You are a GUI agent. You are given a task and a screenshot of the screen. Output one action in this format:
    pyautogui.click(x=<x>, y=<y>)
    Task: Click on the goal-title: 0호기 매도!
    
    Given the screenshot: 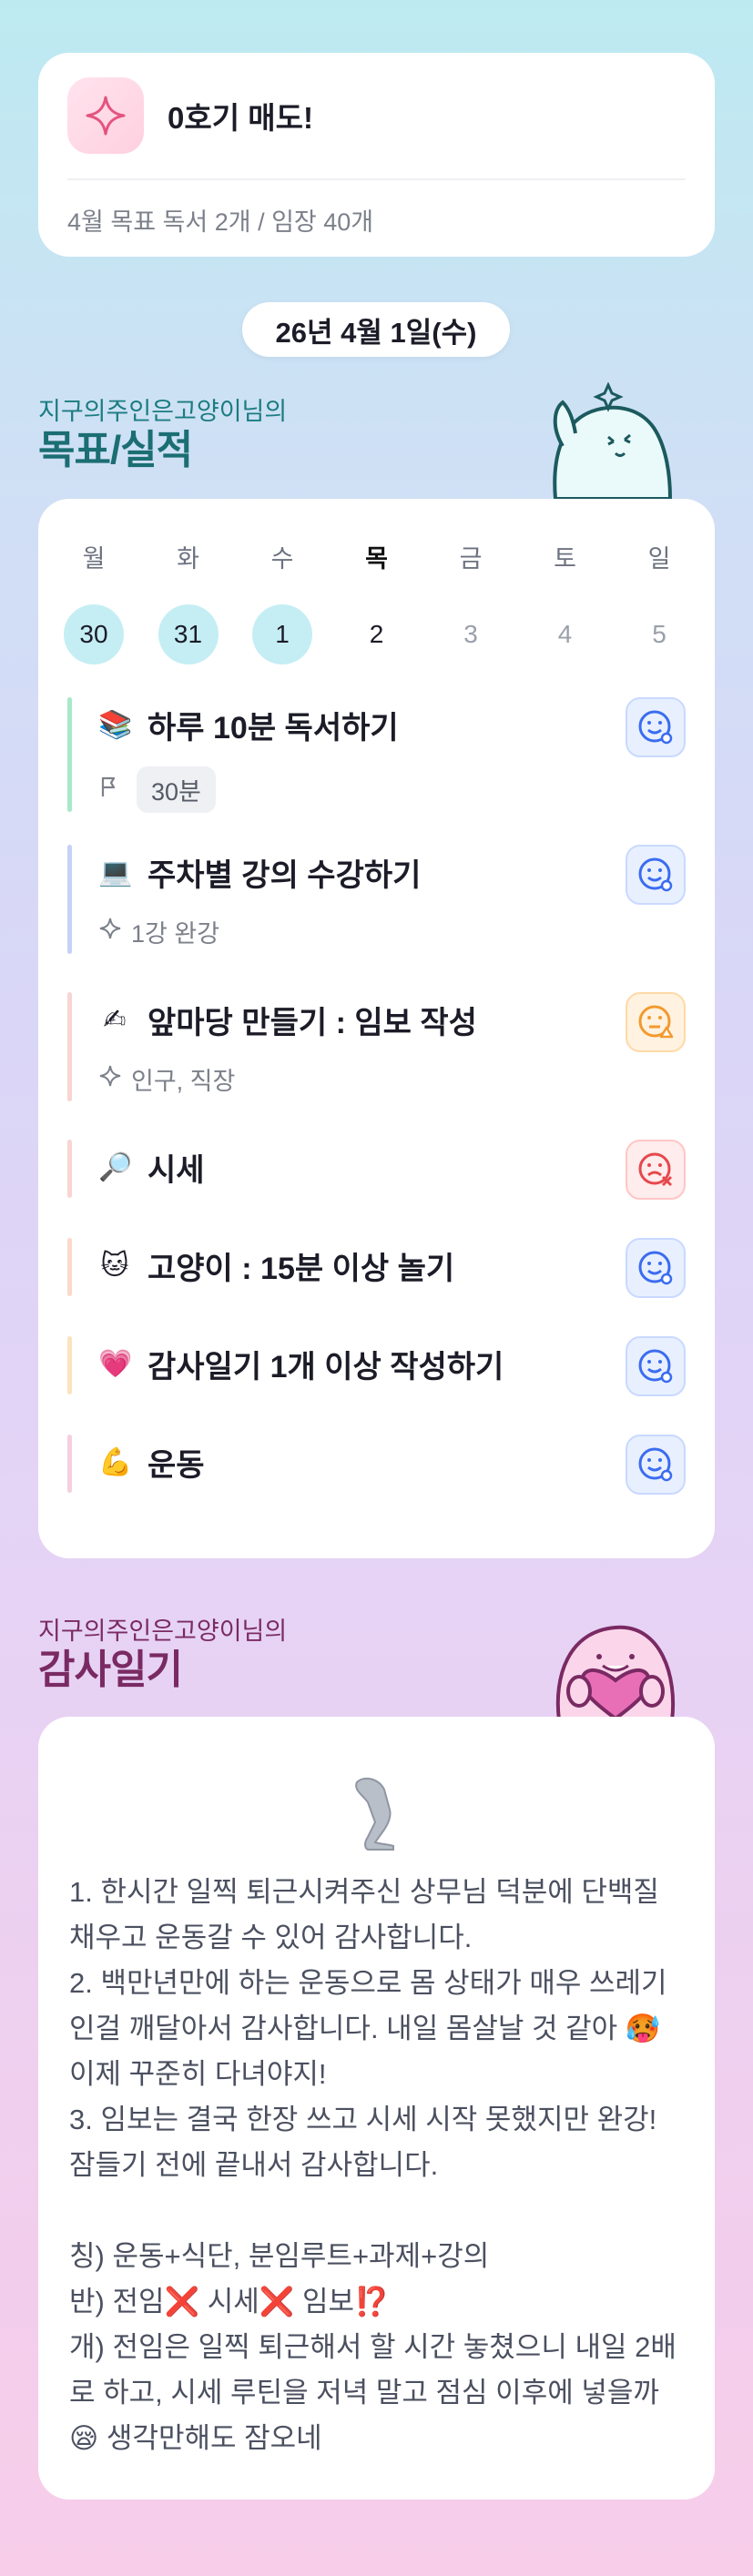 What is the action you would take?
    pyautogui.click(x=240, y=118)
    